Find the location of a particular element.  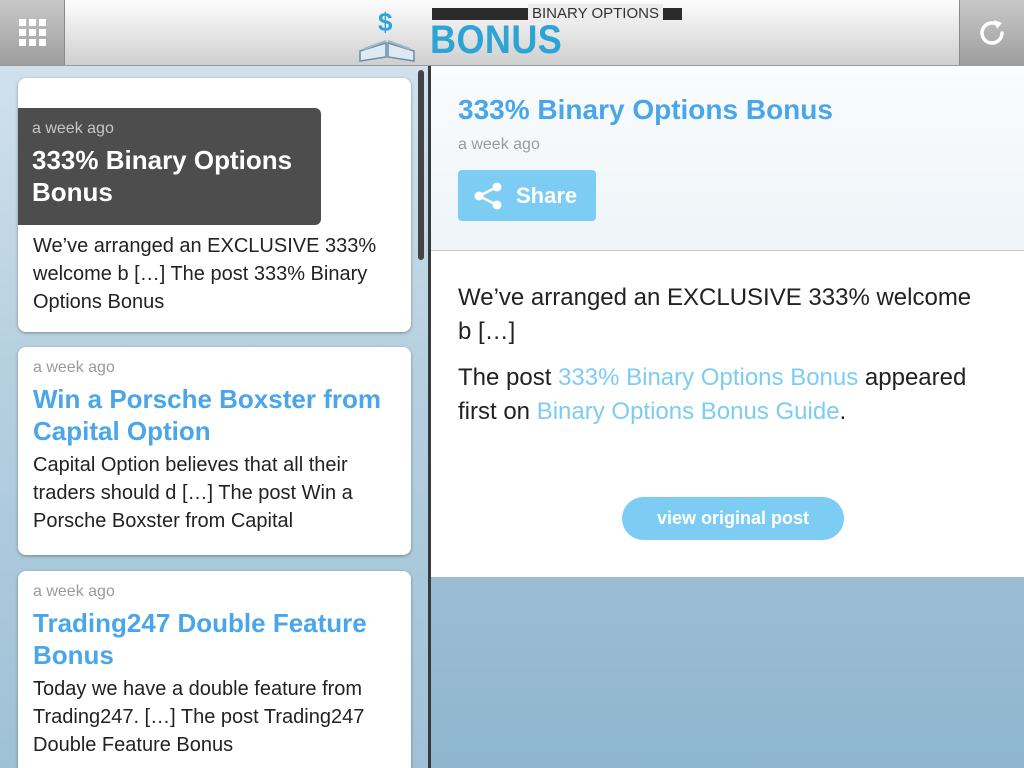

share-icon is located at coordinates (488, 195).